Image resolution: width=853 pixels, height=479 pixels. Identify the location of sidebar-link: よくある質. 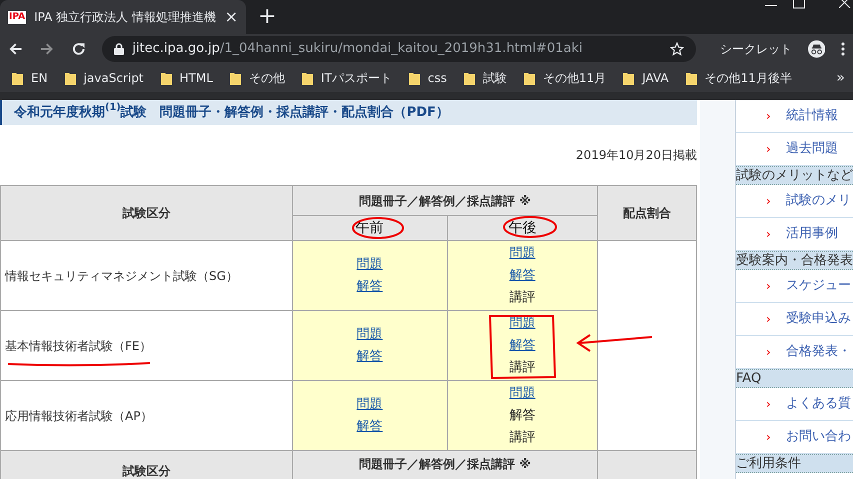
(818, 404).